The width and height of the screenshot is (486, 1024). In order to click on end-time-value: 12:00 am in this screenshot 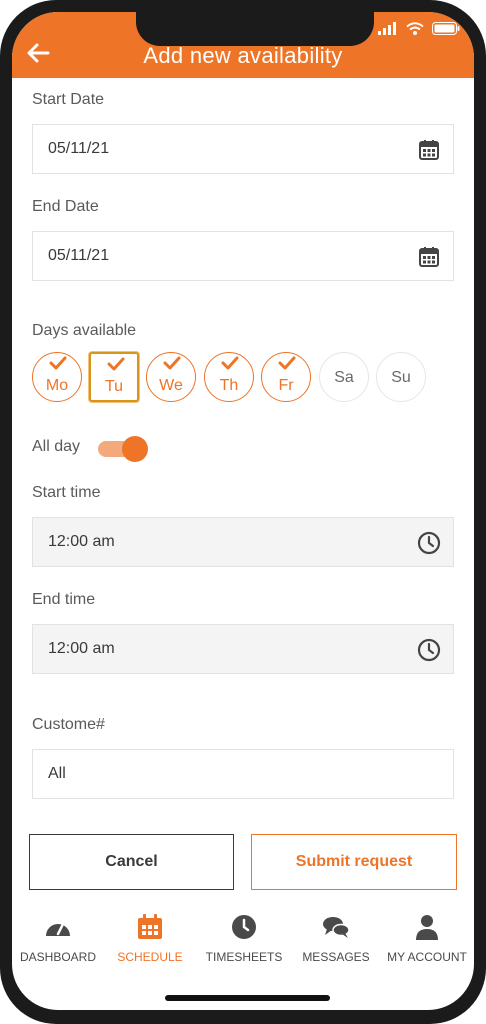, I will do `click(81, 648)`.